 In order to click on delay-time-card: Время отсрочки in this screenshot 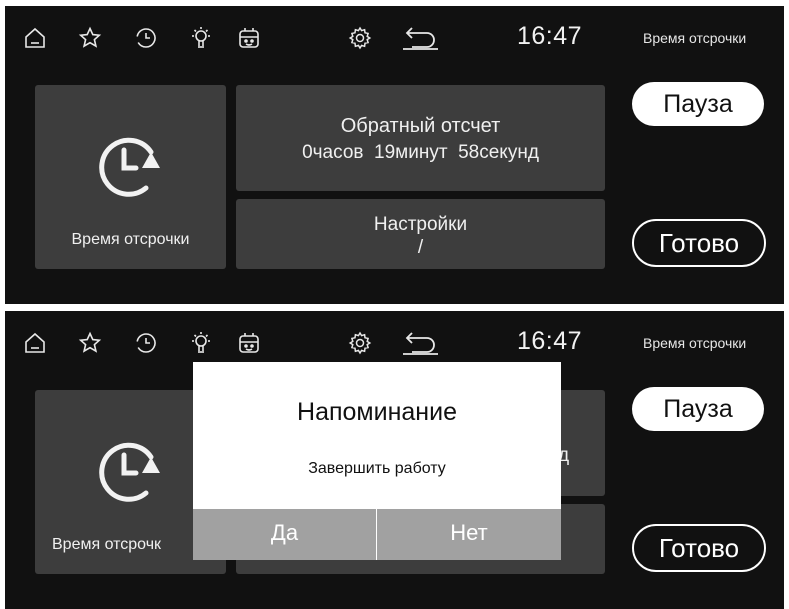, I will do `click(130, 177)`.